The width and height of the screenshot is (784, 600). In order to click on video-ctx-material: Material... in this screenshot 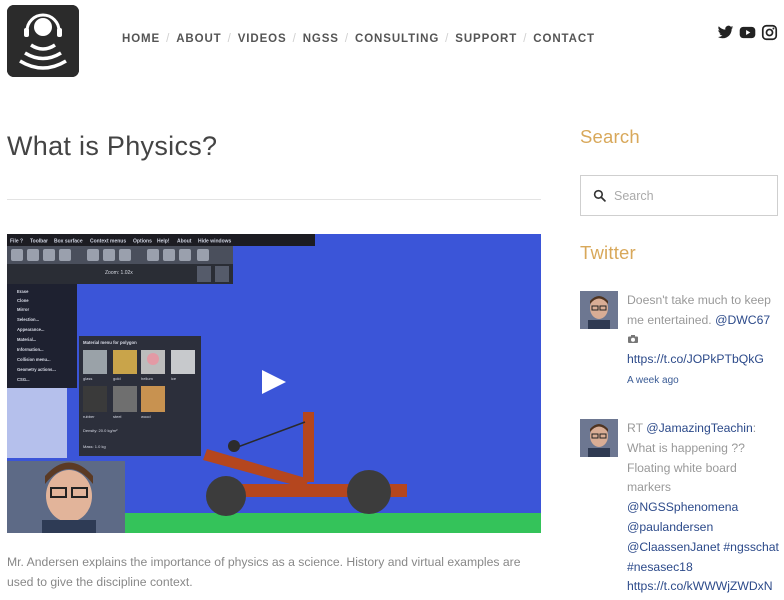, I will do `click(26, 339)`.